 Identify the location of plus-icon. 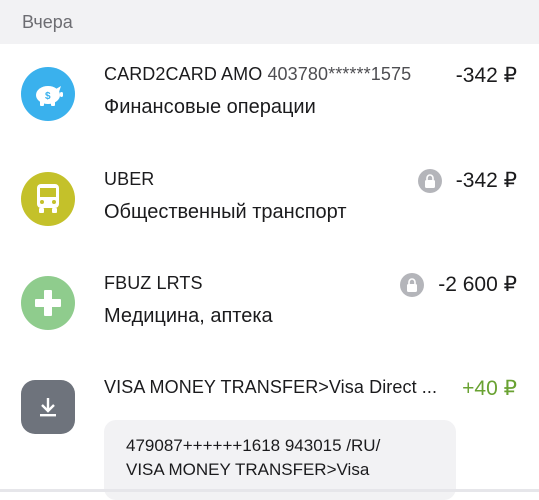
(48, 303).